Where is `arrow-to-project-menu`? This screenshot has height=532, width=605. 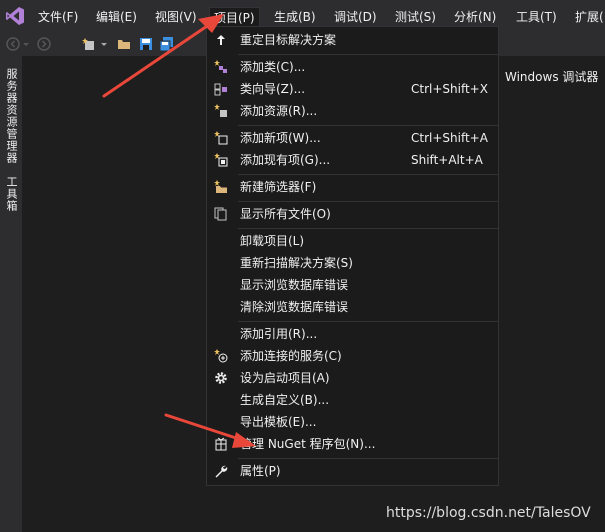
arrow-to-project-menu is located at coordinates (163, 56).